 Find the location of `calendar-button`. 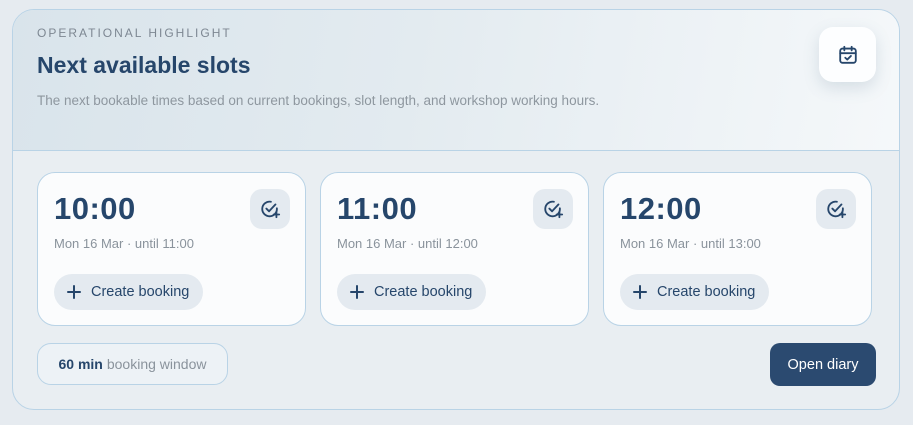

calendar-button is located at coordinates (847, 54).